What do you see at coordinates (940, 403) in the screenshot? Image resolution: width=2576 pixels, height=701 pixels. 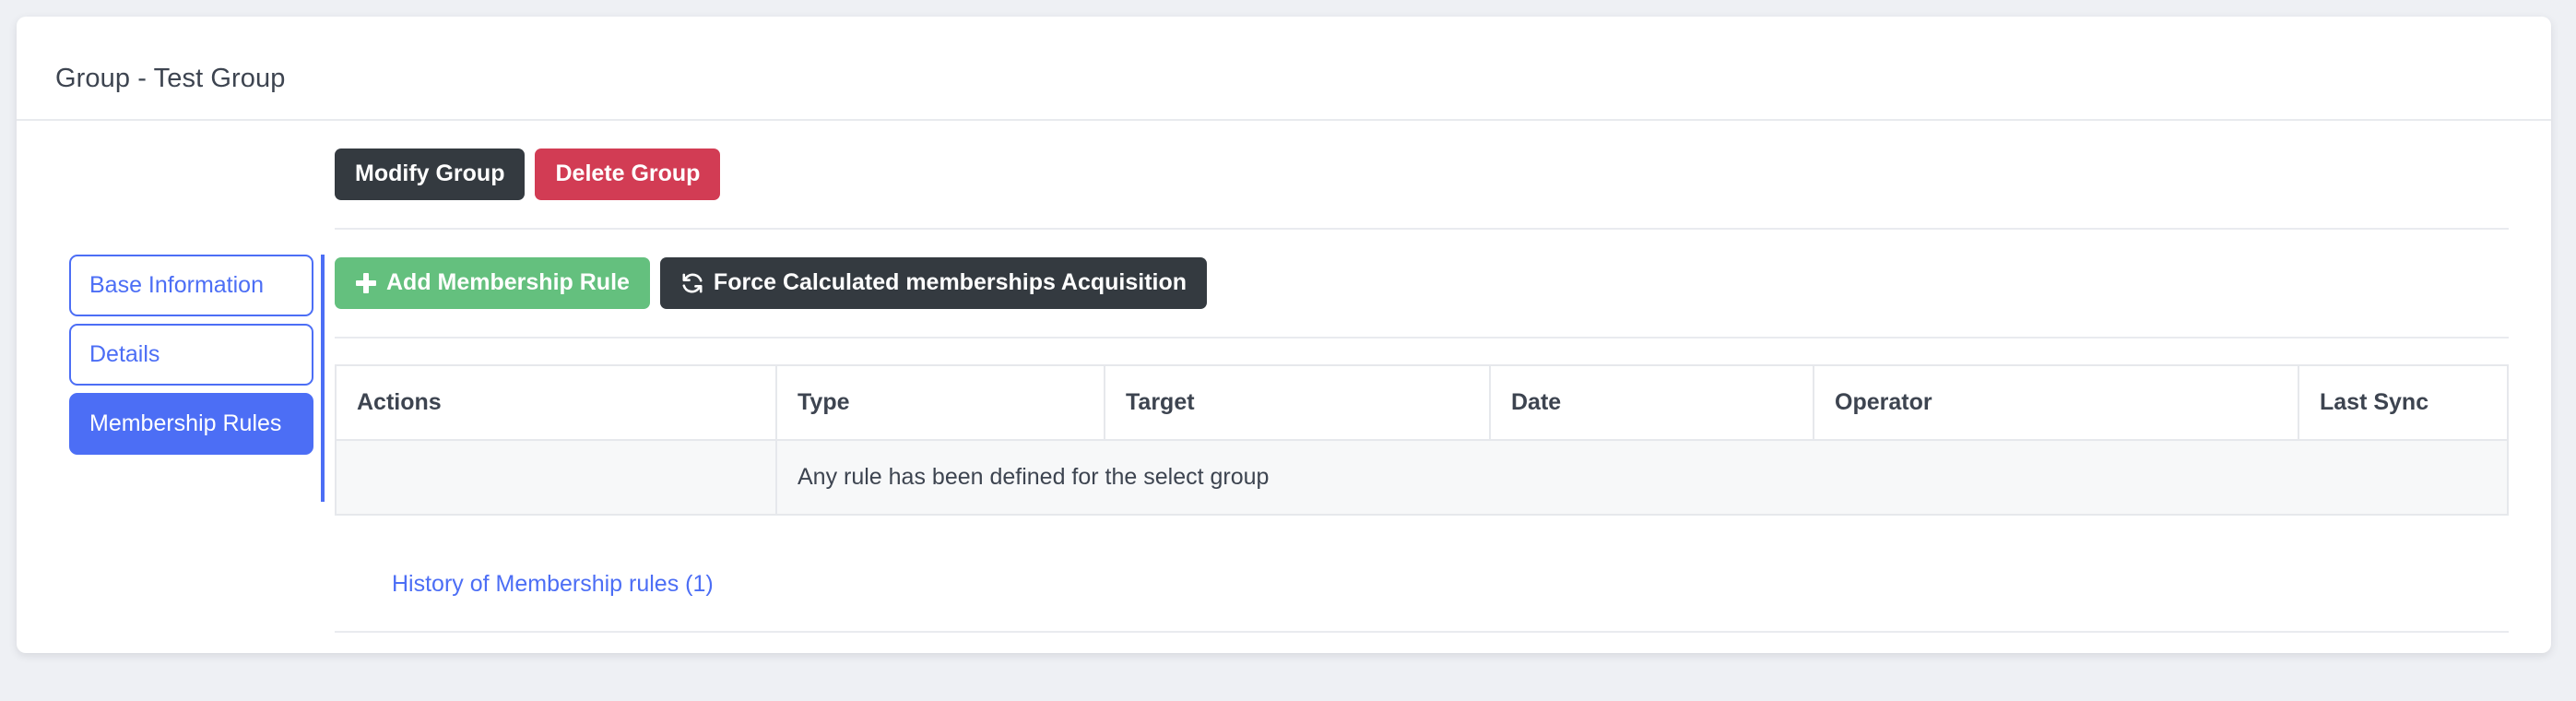 I see `column-header-type: Type` at bounding box center [940, 403].